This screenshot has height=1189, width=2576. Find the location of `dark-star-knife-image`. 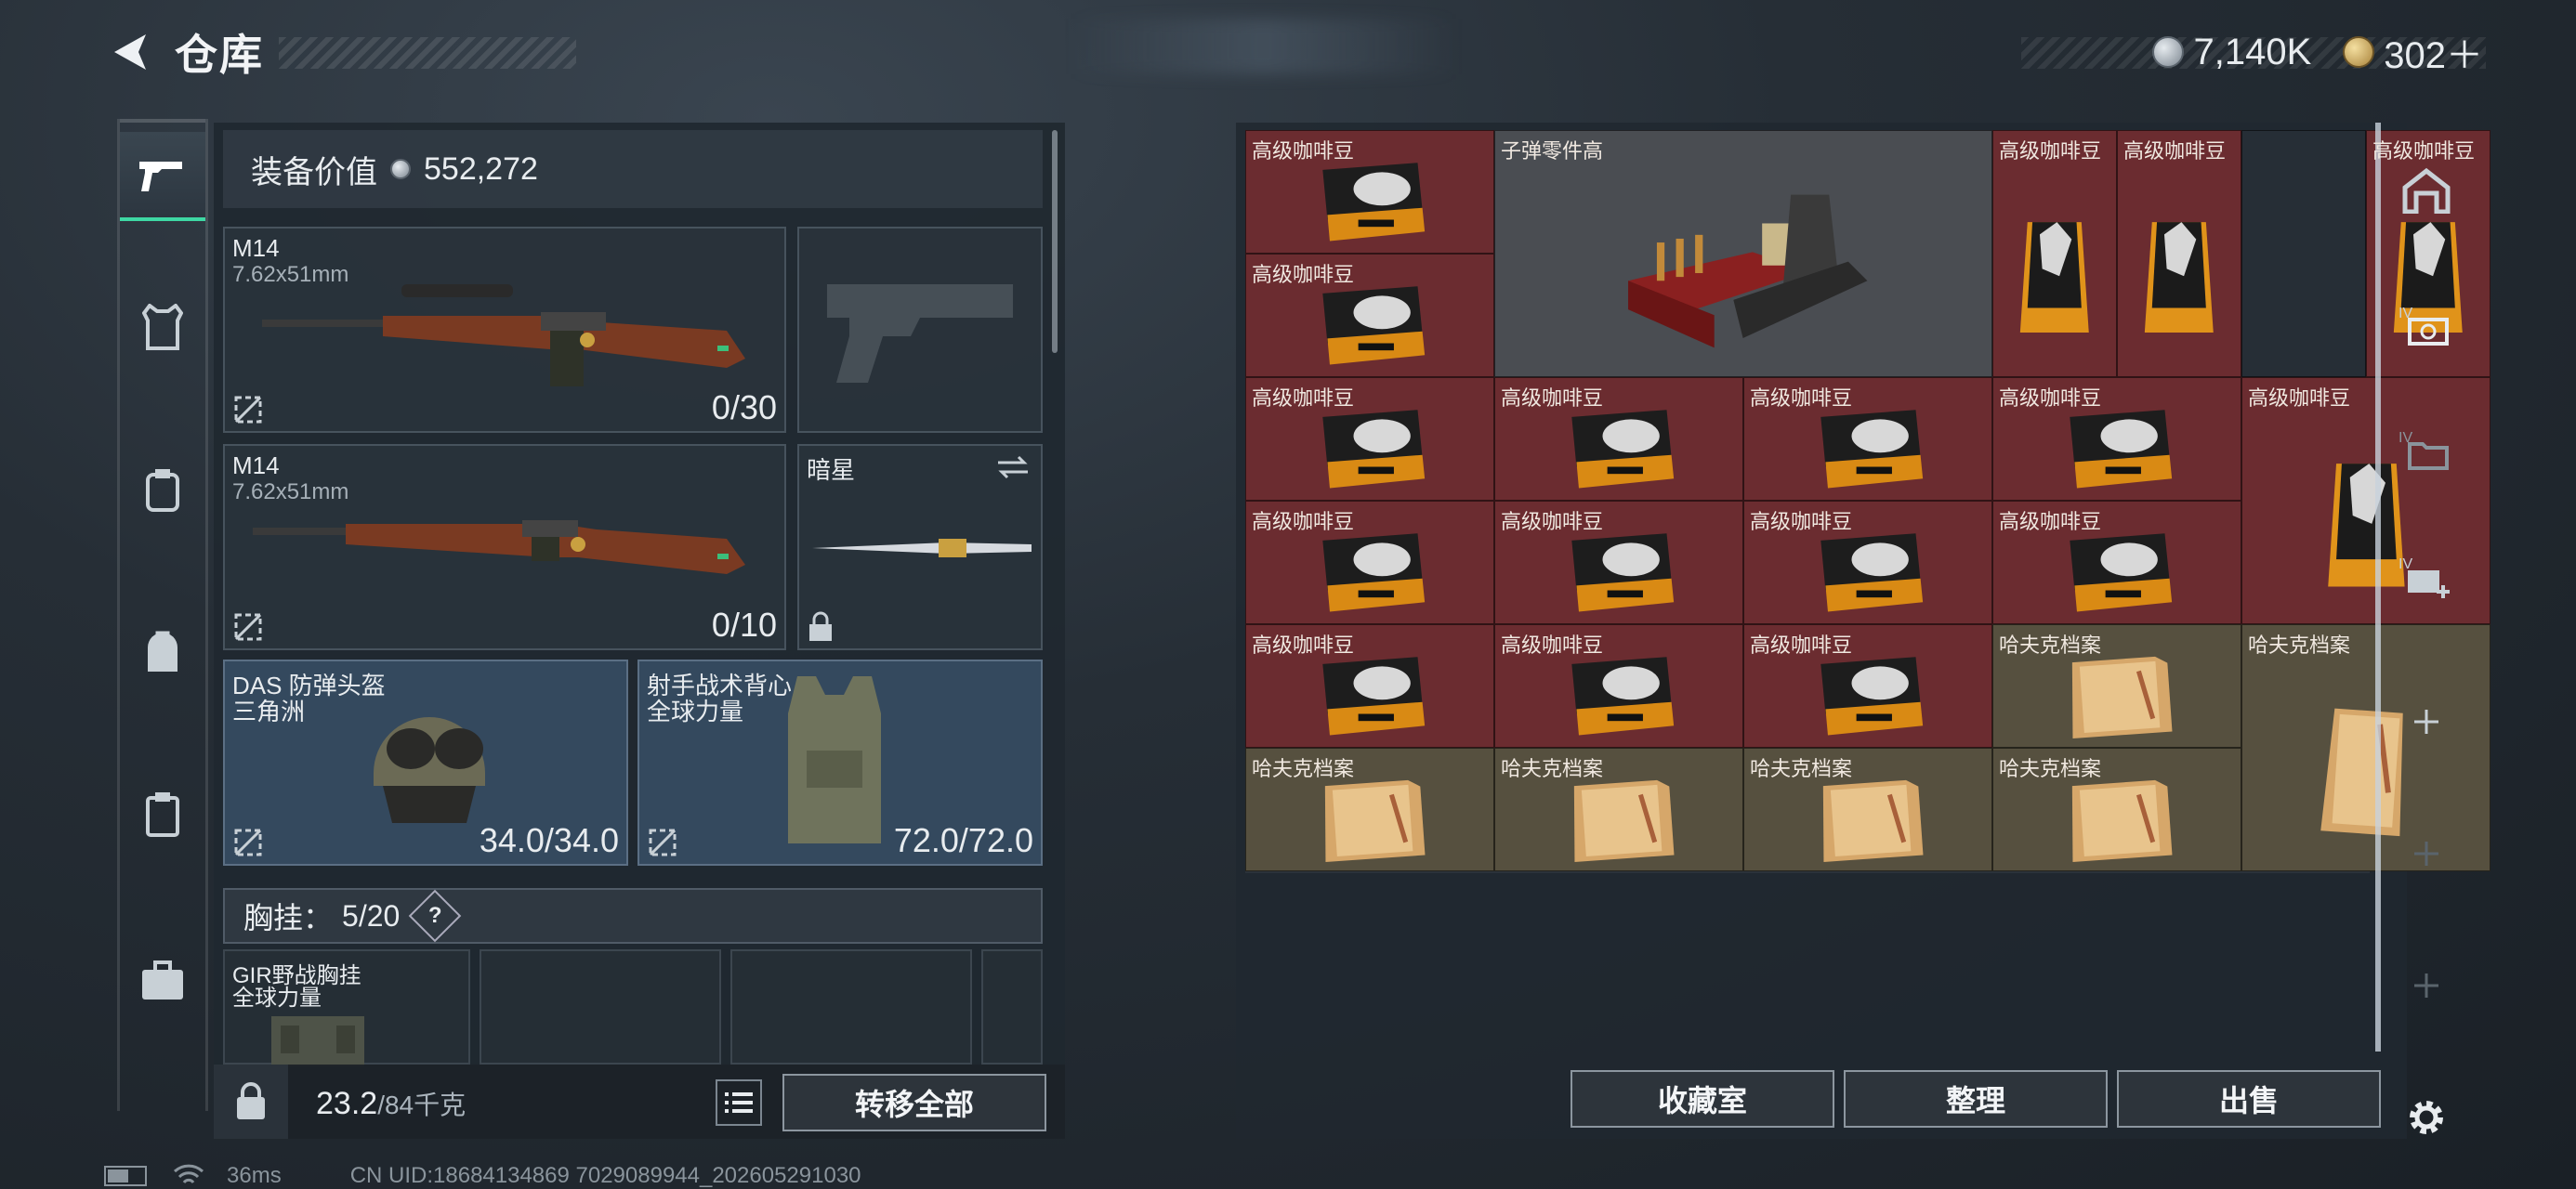

dark-star-knife-image is located at coordinates (922, 548).